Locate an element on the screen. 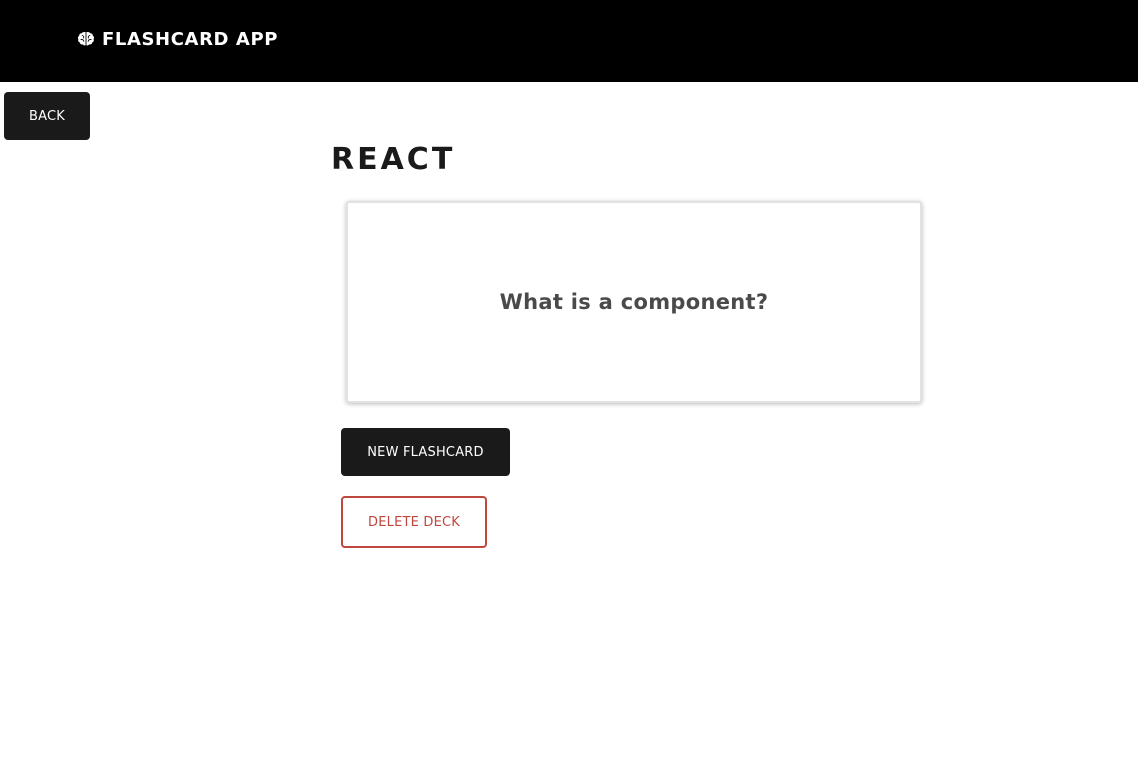 The height and width of the screenshot is (771, 1138). new-flashcard-button: NEW FLASHCARD is located at coordinates (425, 452).